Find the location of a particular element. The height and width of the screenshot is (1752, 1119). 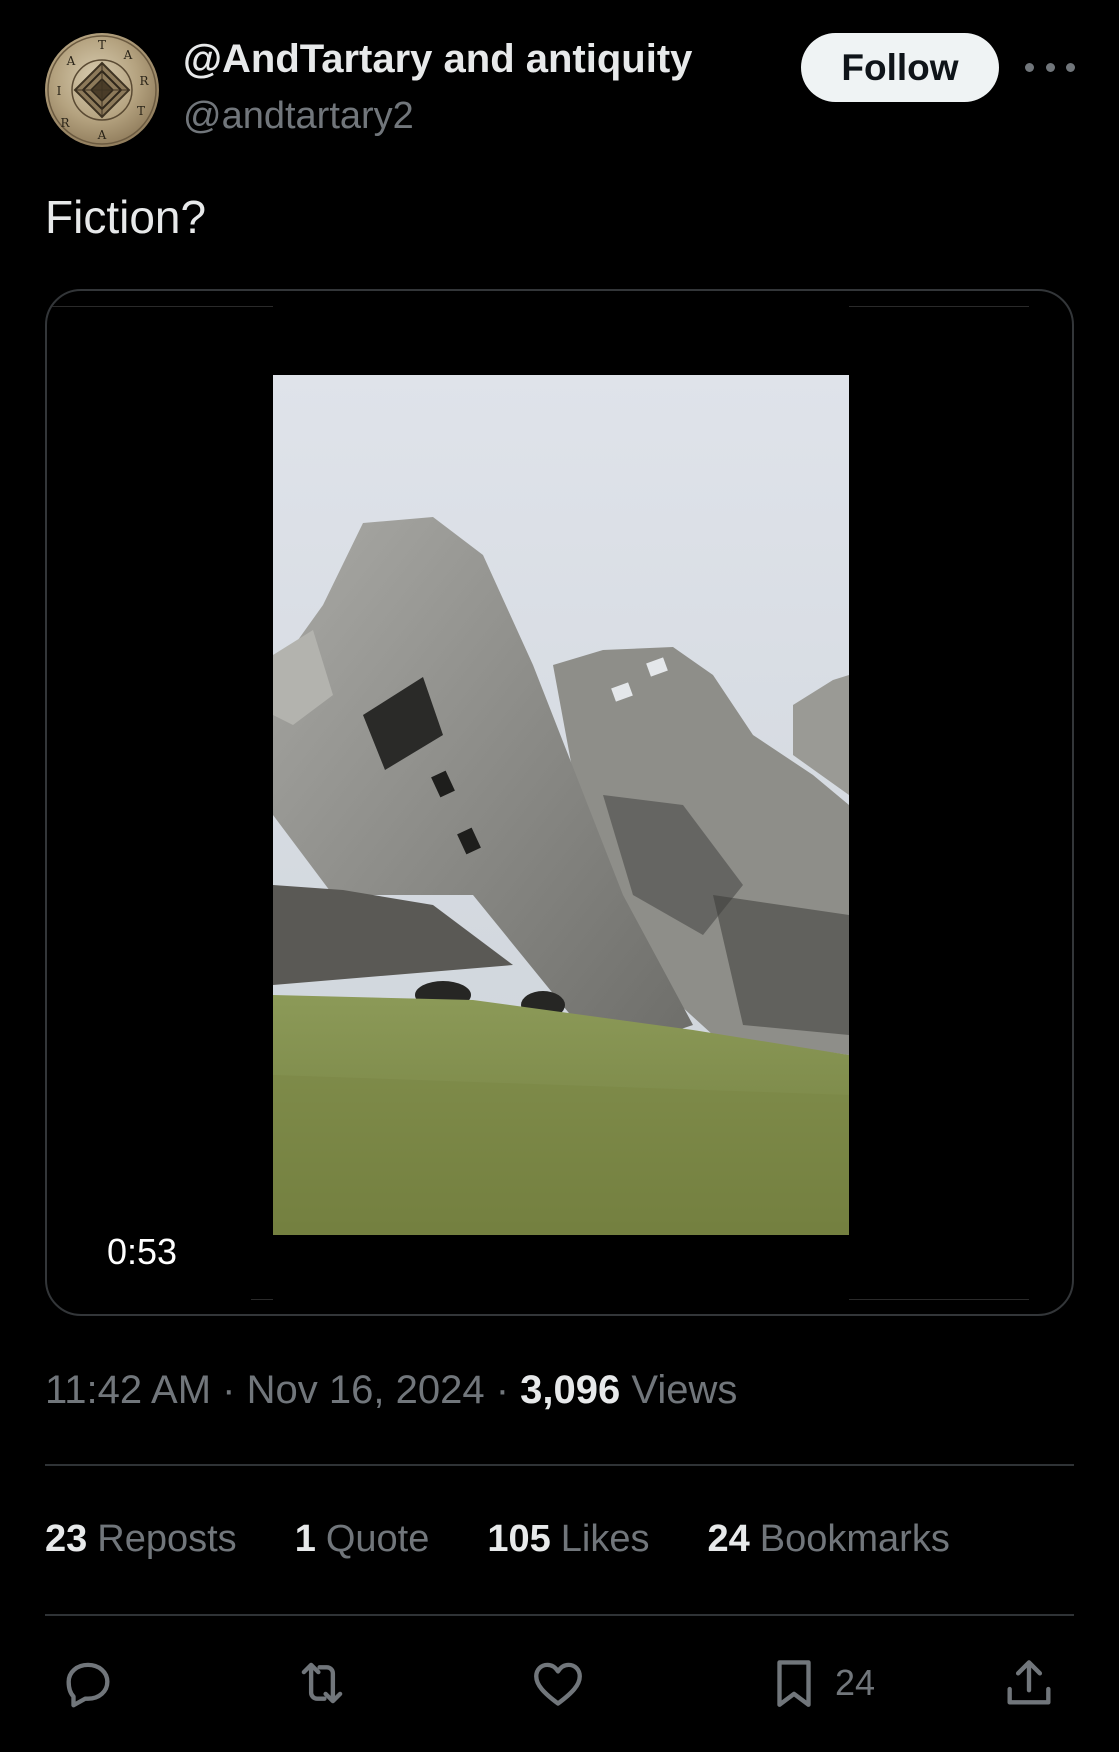

video-duration: 0:53 is located at coordinates (142, 1251).